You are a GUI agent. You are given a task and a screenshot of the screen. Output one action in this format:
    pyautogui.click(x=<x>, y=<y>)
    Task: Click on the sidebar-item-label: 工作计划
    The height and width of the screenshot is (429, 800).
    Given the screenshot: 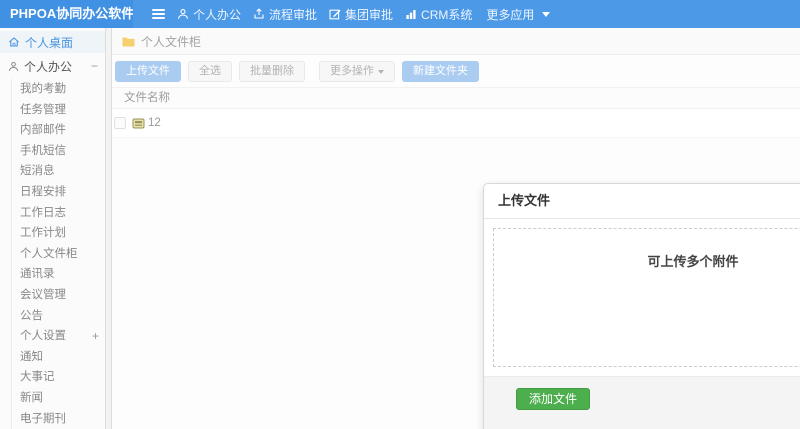 What is the action you would take?
    pyautogui.click(x=43, y=233)
    